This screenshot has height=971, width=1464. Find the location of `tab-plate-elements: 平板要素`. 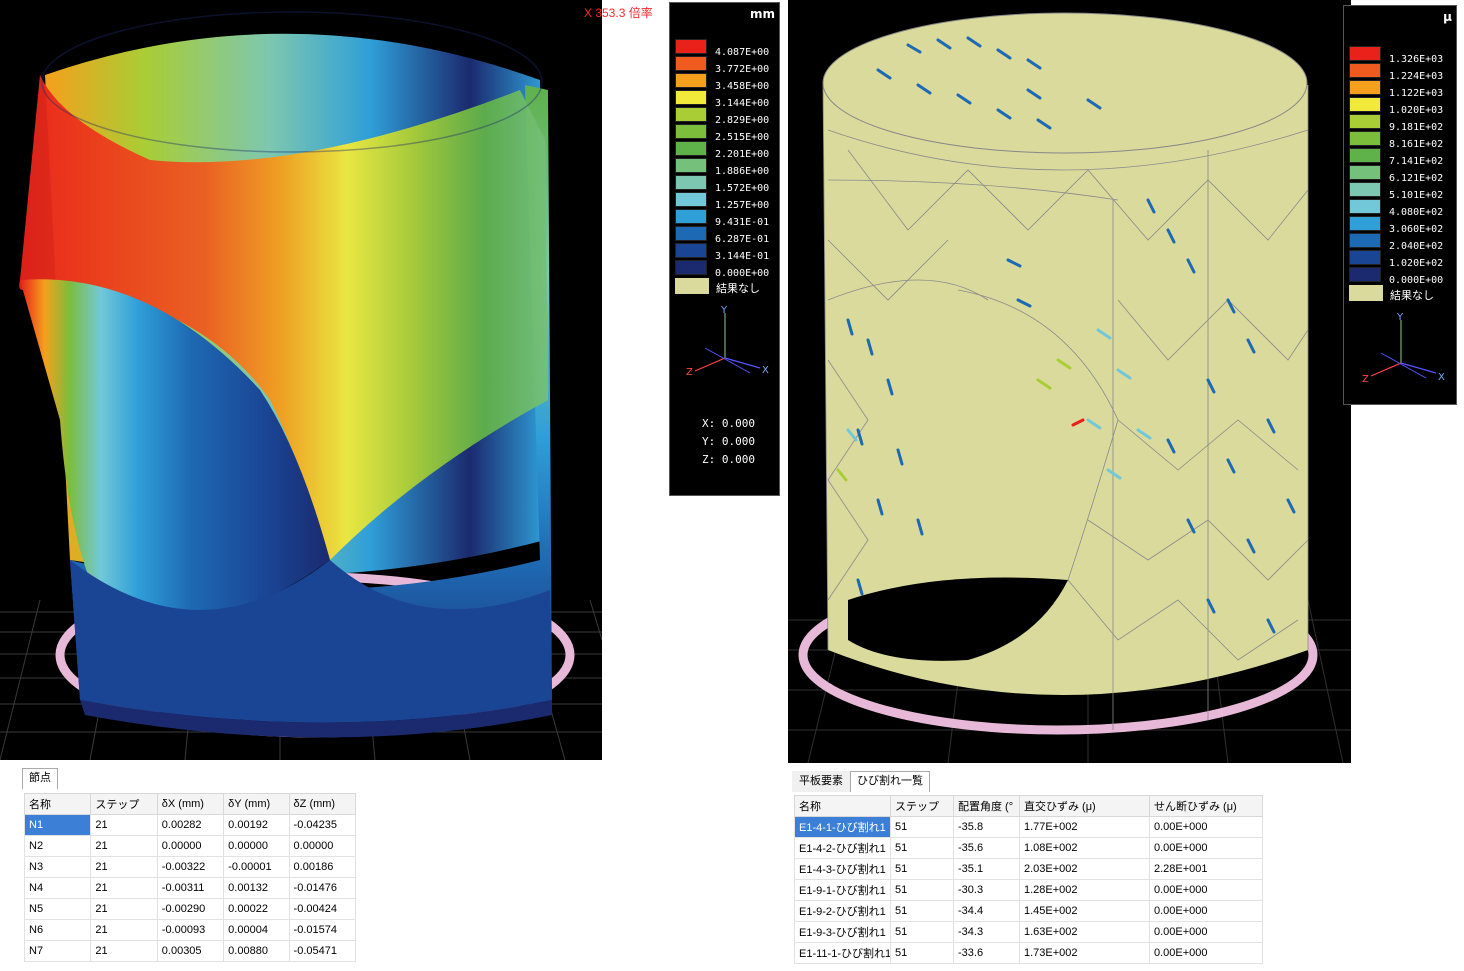

tab-plate-elements: 平板要素 is located at coordinates (821, 781).